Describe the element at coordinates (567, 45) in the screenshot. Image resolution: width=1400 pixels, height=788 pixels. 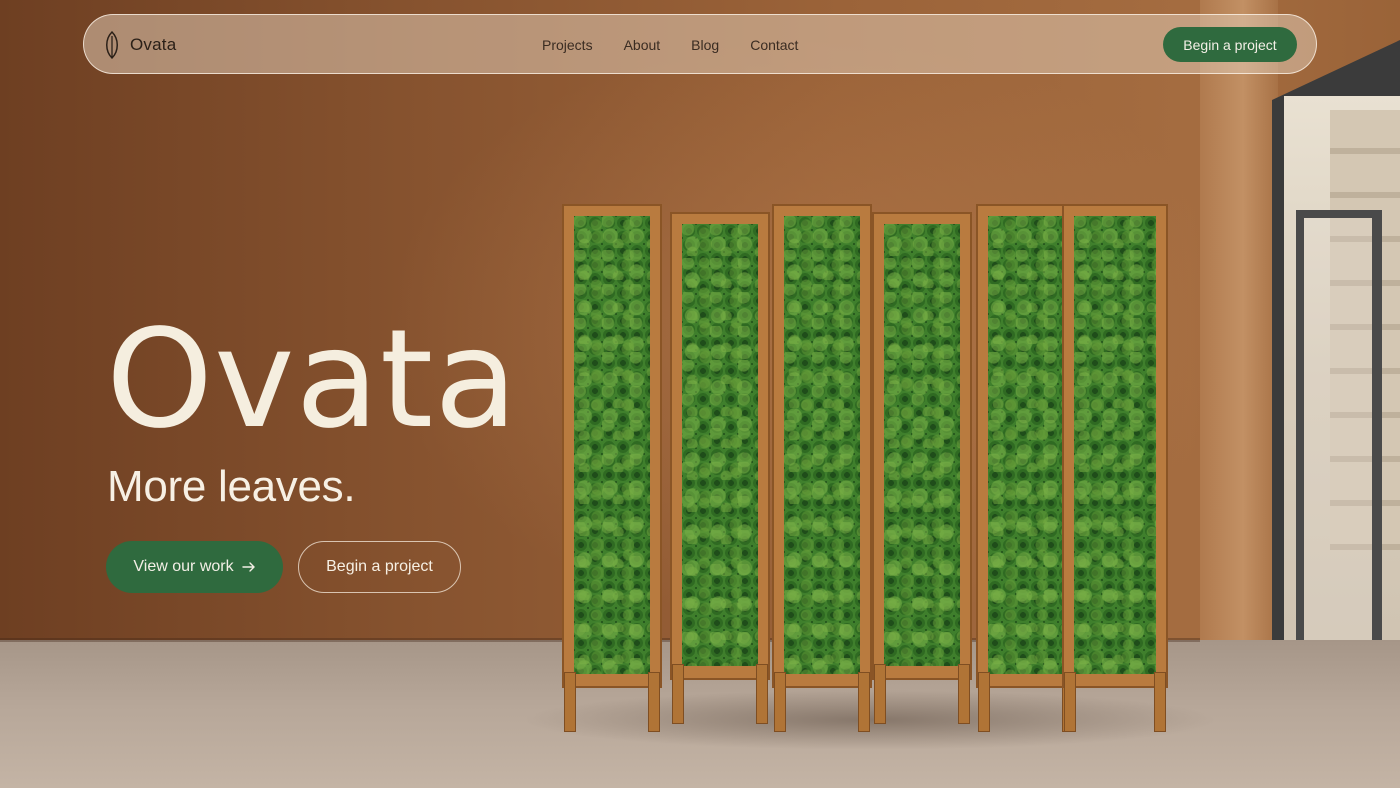
I see `nav-link-projects: Projects` at that location.